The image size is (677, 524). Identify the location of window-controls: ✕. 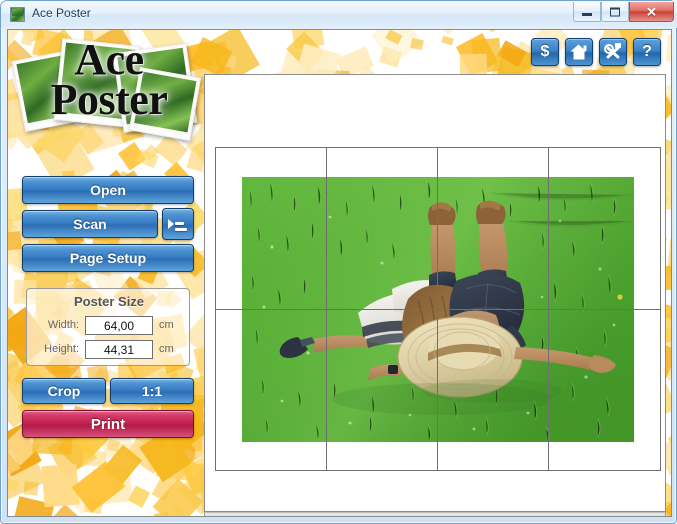
(623, 12).